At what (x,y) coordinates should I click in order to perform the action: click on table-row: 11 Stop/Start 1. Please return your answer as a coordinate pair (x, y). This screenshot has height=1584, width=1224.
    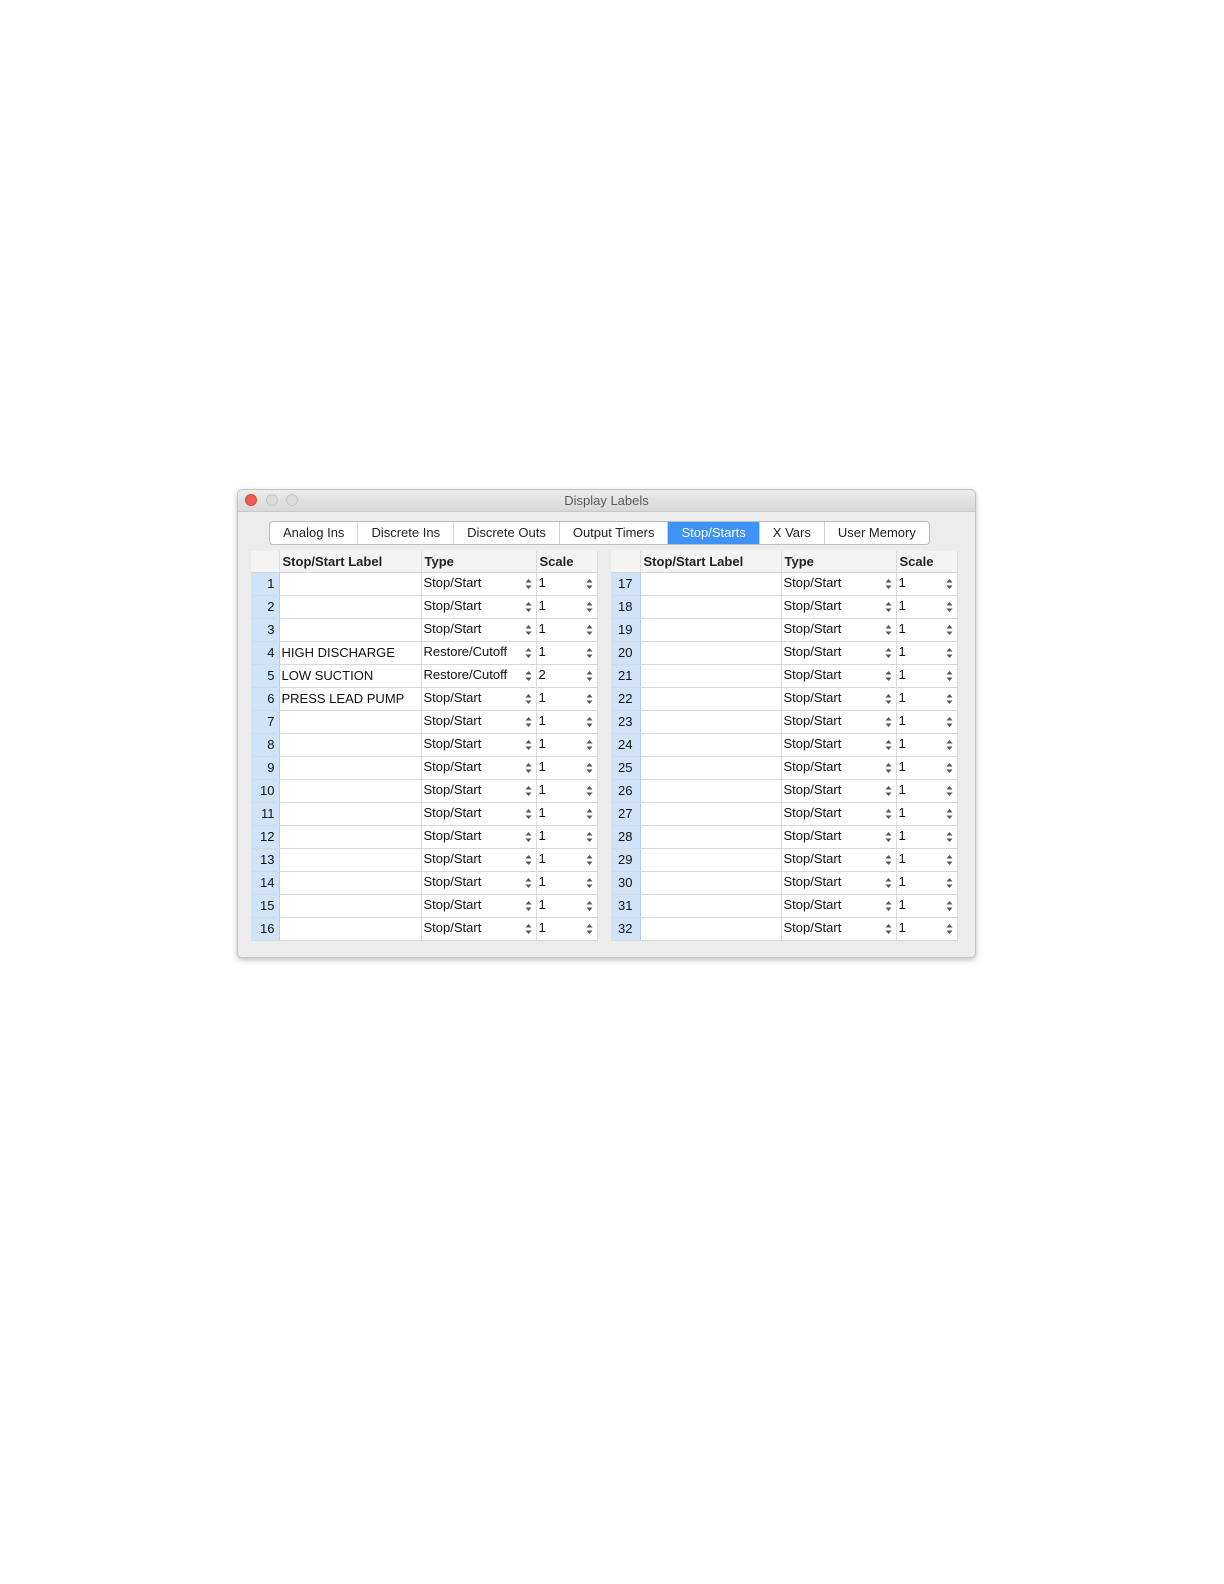
    Looking at the image, I should click on (424, 814).